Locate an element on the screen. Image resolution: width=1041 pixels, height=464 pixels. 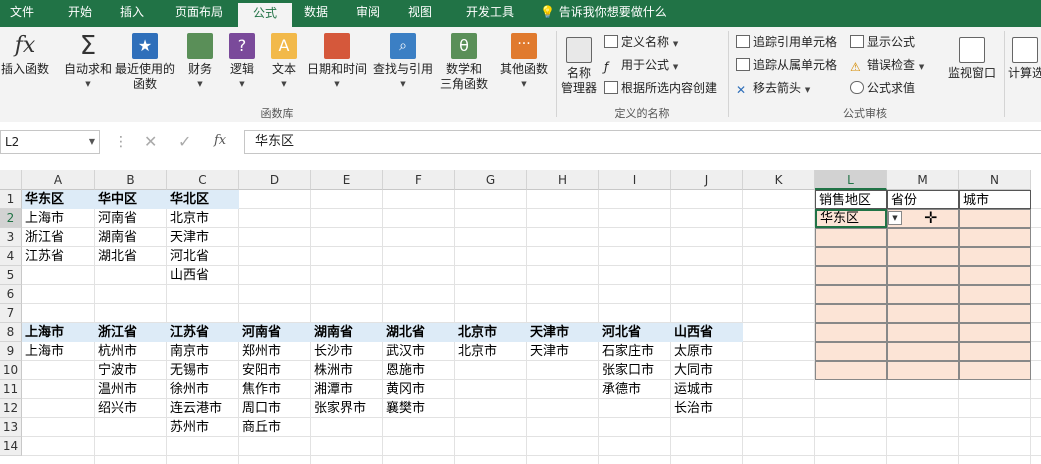
province-header-cell: 江苏省 is located at coordinates (203, 332).